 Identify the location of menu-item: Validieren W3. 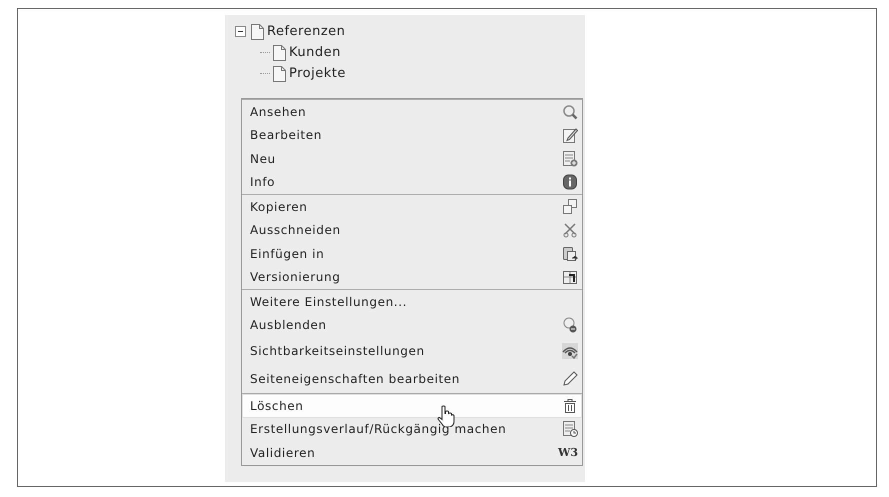
(412, 452).